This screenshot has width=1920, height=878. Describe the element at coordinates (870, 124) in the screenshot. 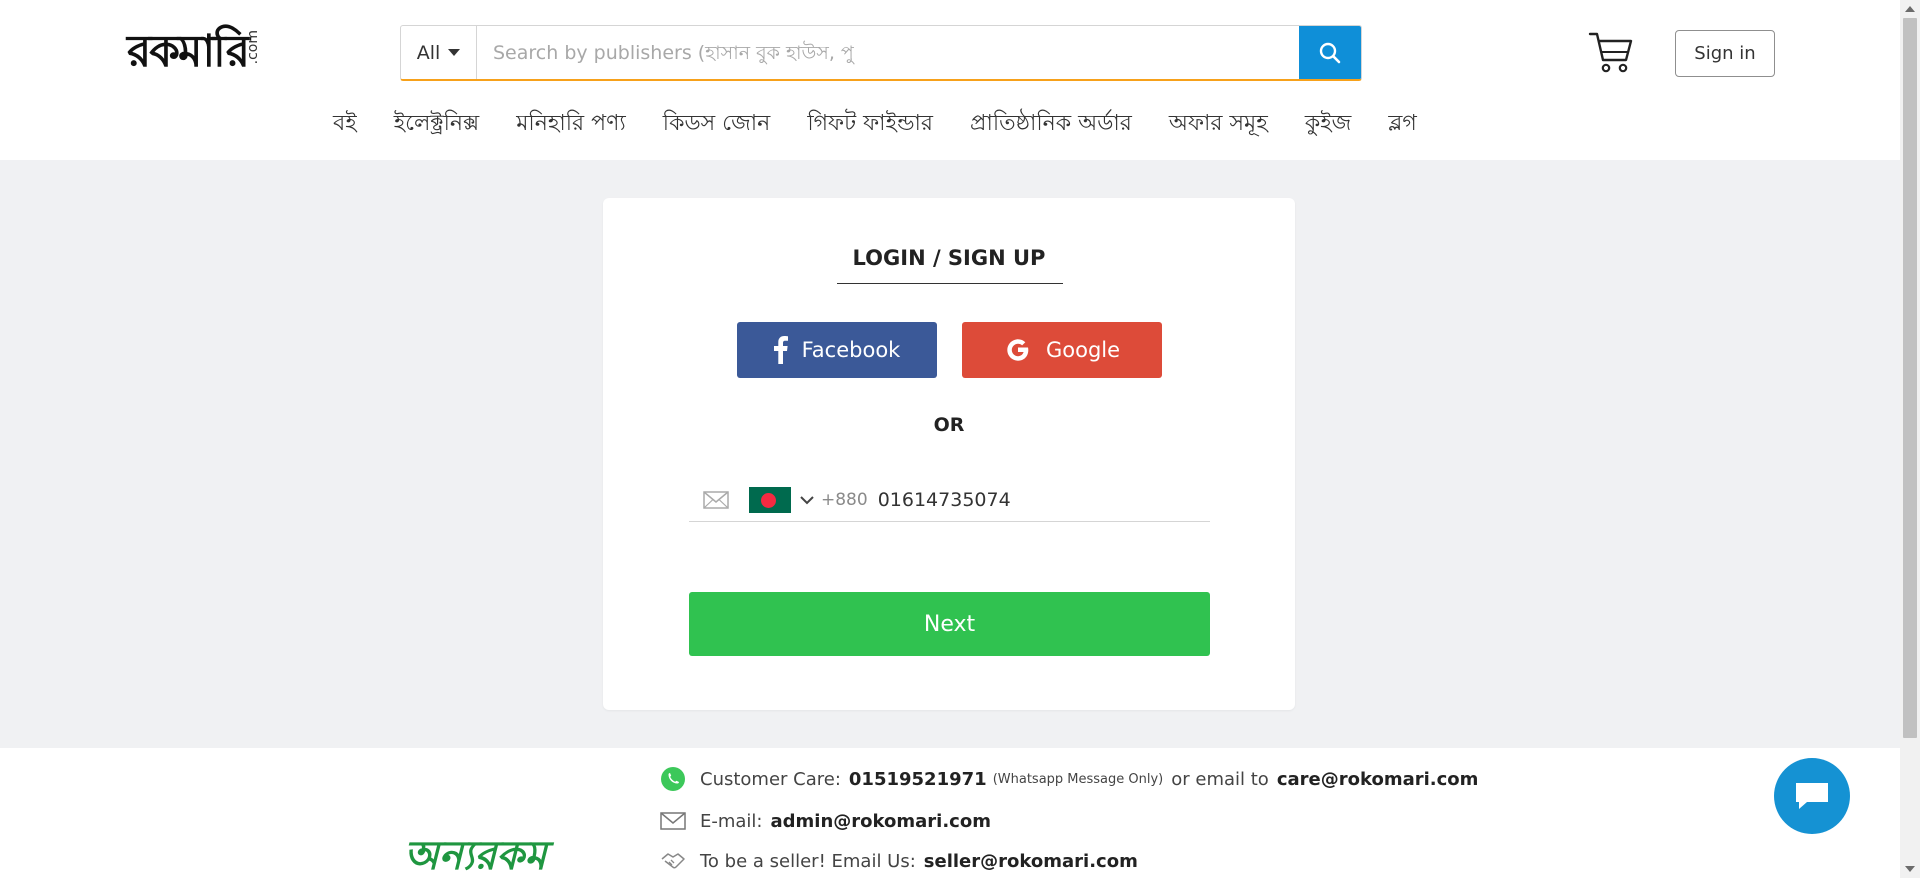

I see `nav-item-gift-finder: গিফট ফাইন্ডার` at that location.